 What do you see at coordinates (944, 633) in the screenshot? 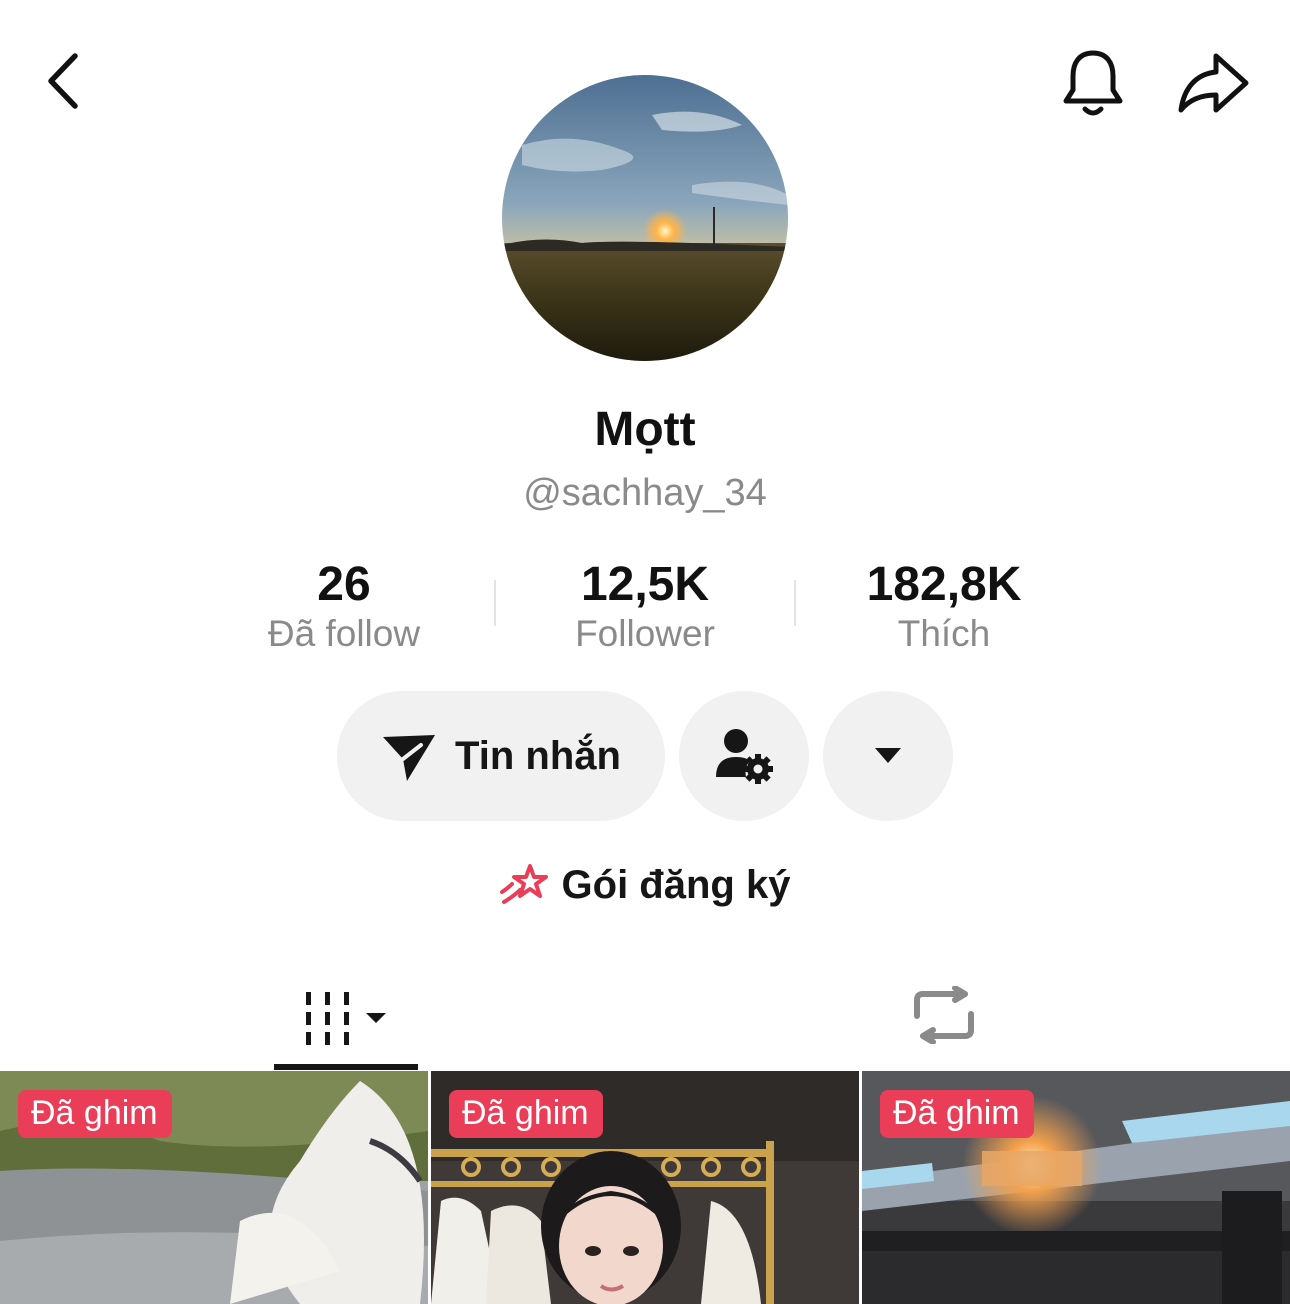
I see `stat-likes-label: Thích` at bounding box center [944, 633].